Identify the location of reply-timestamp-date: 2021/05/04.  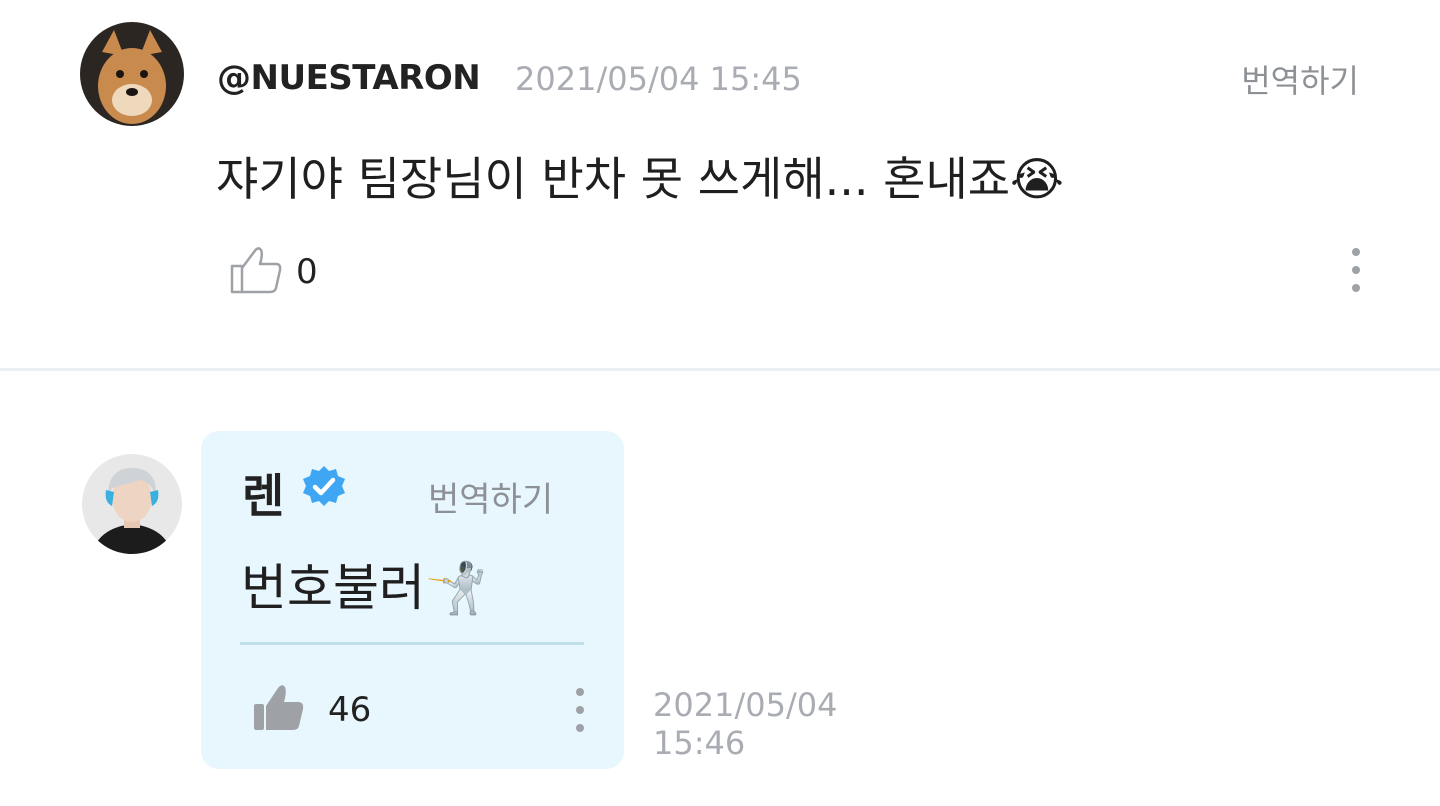
(745, 705).